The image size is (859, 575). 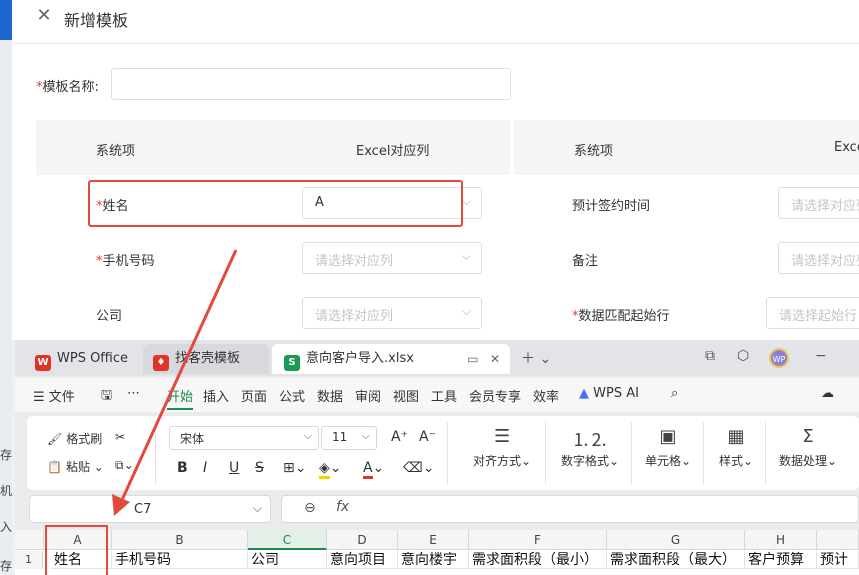 I want to click on field-label-company: 公司, so click(x=109, y=316).